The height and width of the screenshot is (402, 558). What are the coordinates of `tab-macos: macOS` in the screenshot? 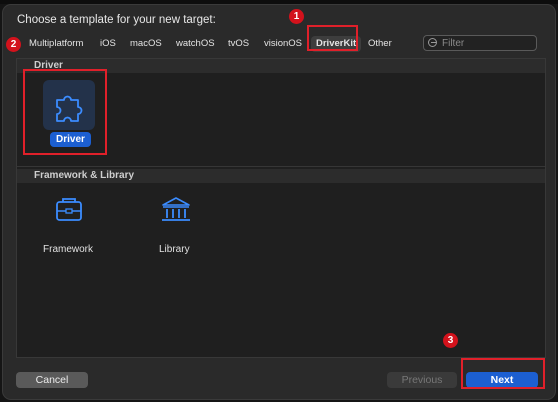 It's located at (146, 44).